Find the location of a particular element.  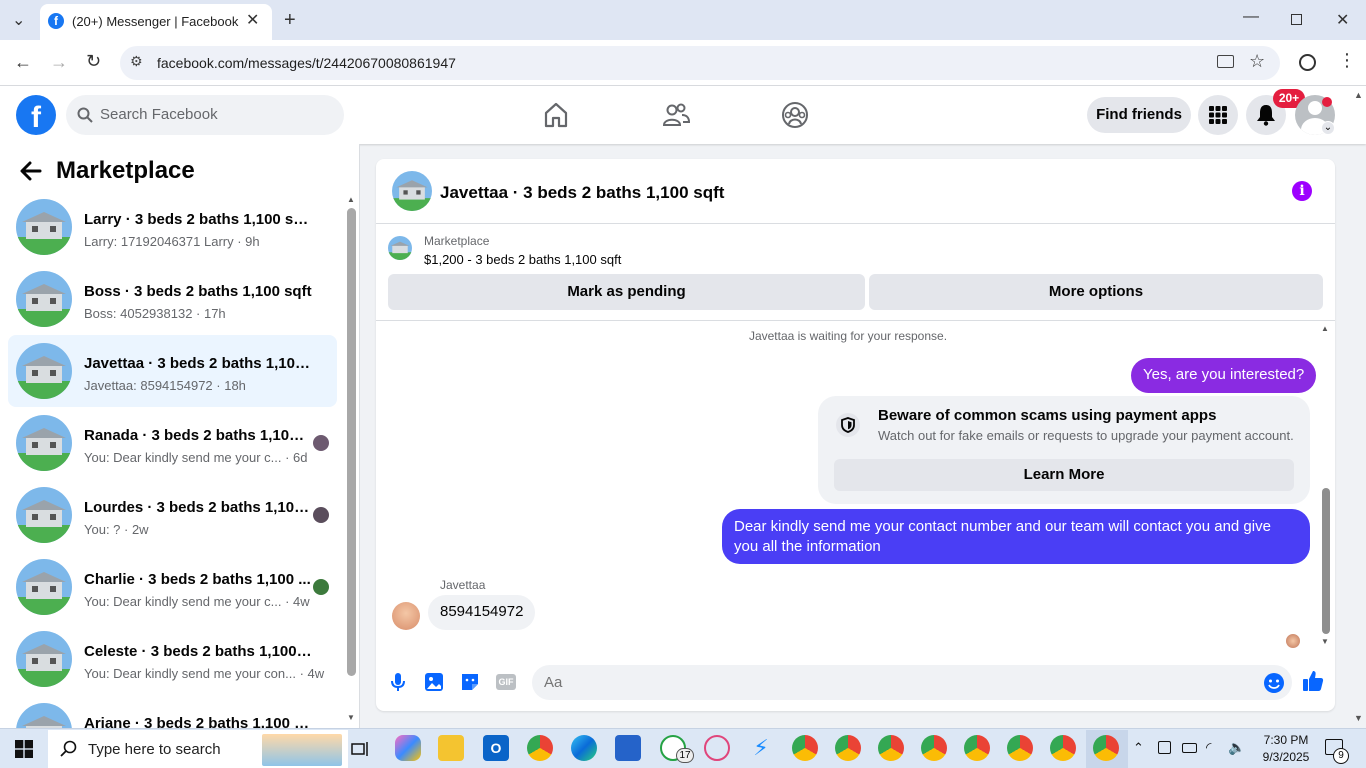

browser-tab: f (20+) Messenger | Facebook ✕ is located at coordinates (156, 22).